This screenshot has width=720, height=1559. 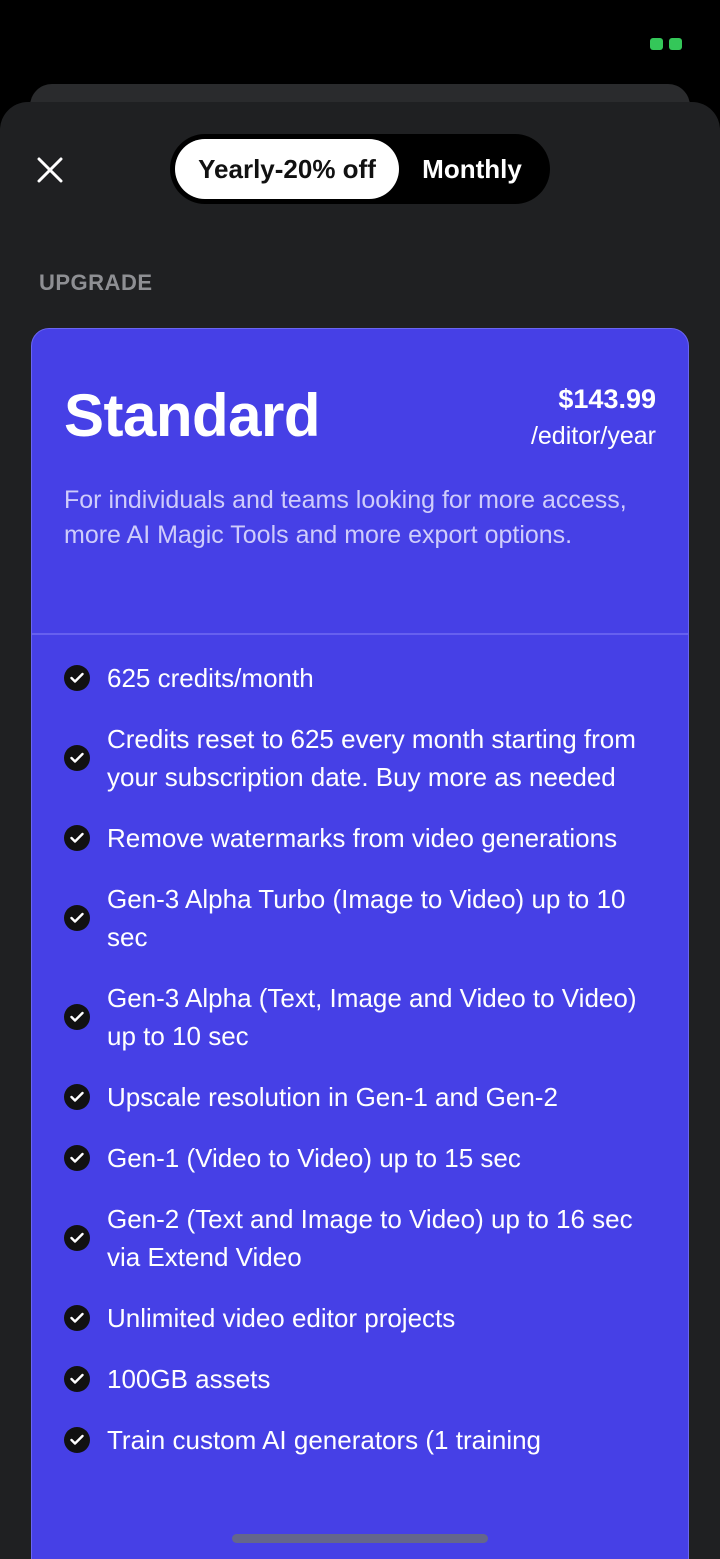 What do you see at coordinates (607, 399) in the screenshot?
I see `price-amount: $143.99` at bounding box center [607, 399].